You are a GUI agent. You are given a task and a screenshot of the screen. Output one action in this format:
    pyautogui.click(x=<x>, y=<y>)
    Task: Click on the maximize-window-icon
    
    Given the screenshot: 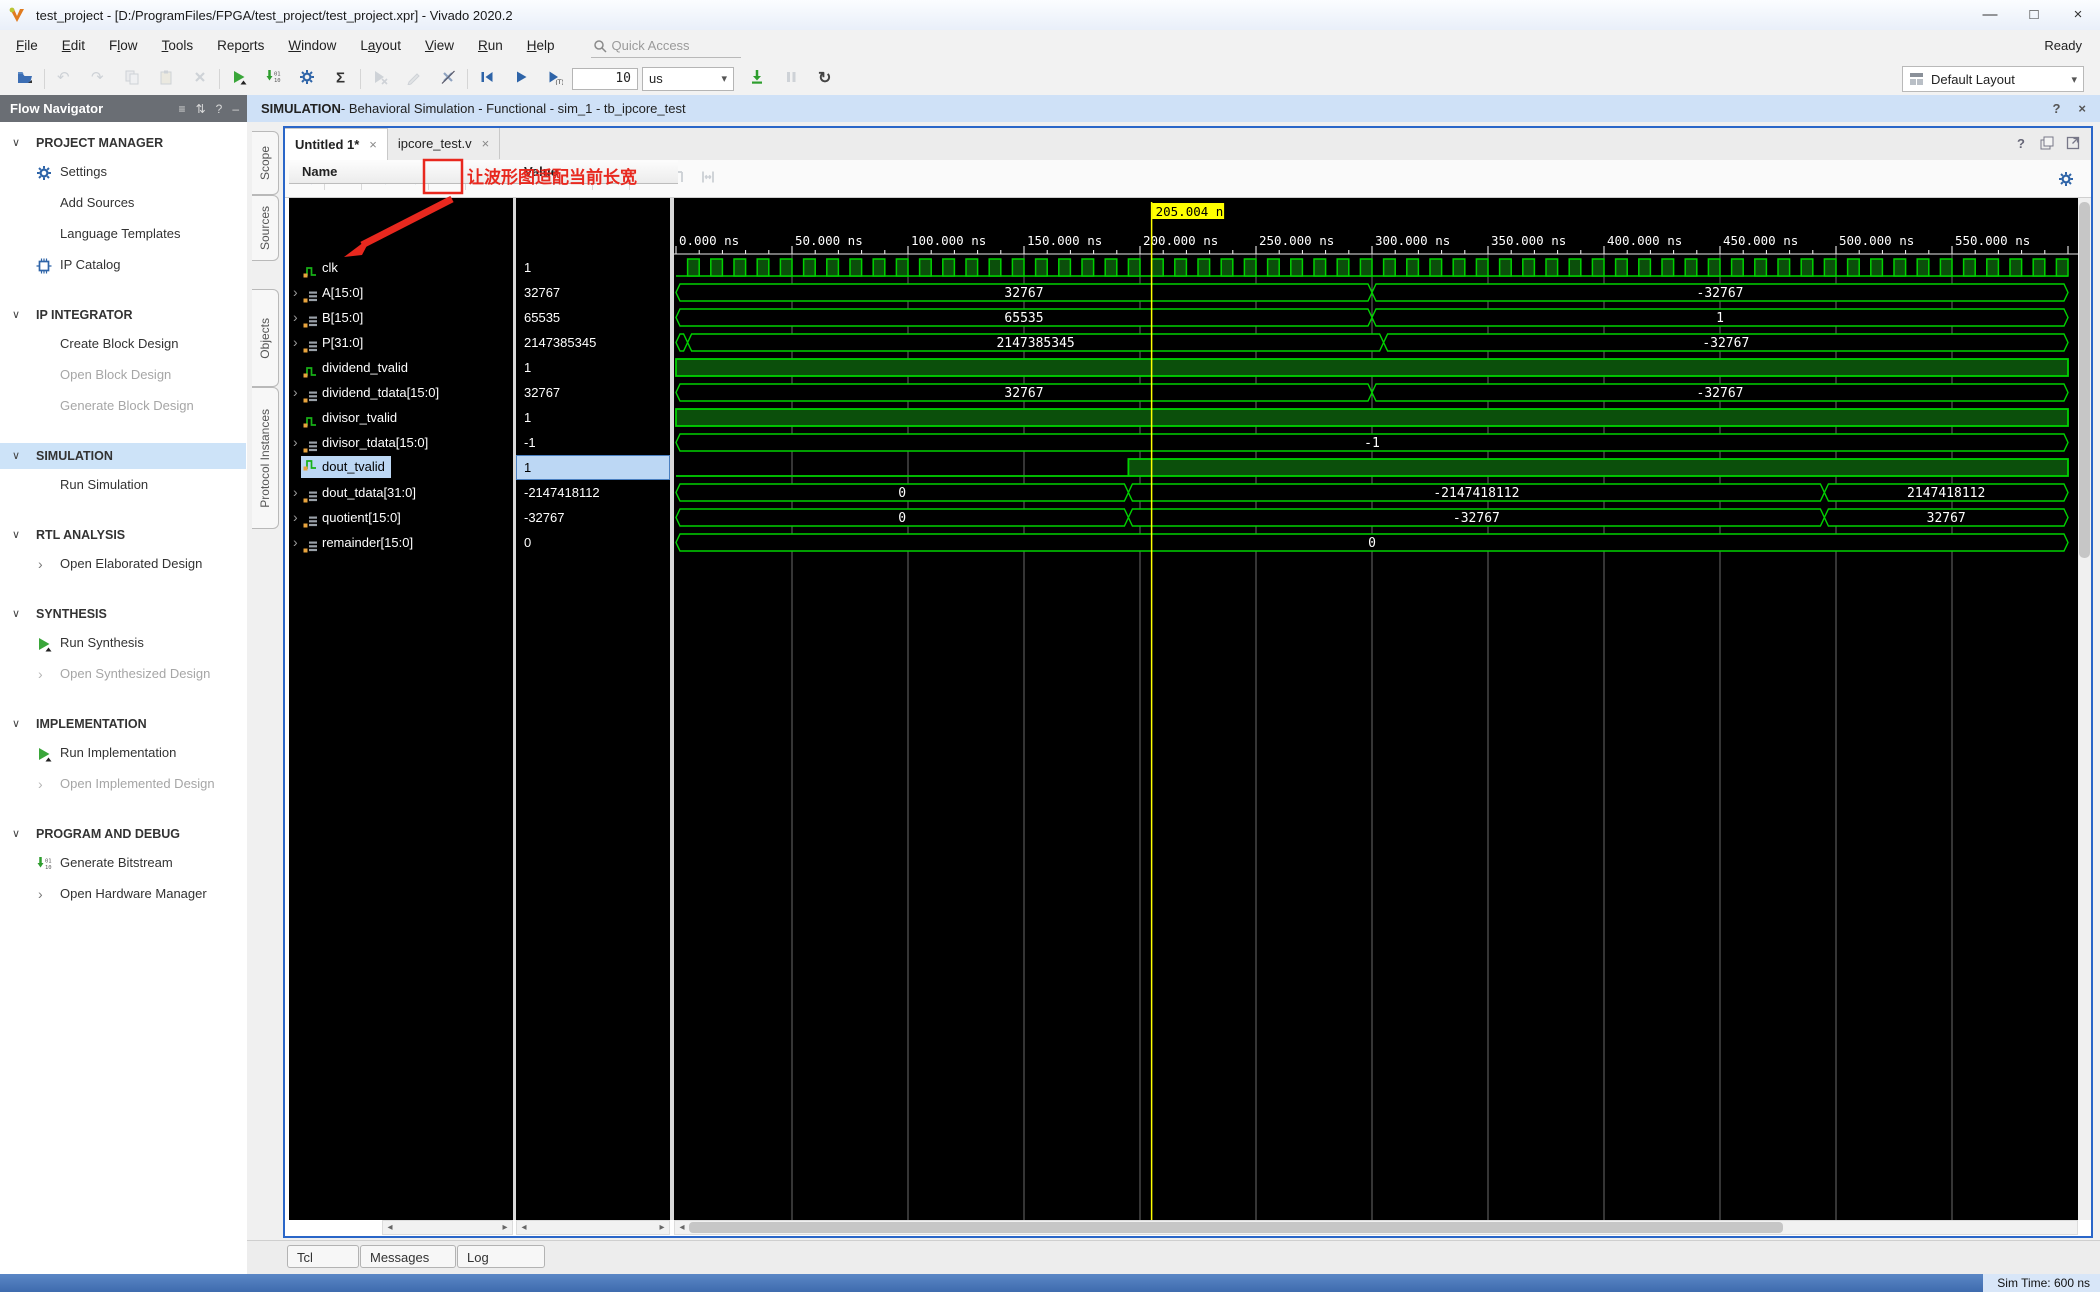 What is the action you would take?
    pyautogui.click(x=2073, y=144)
    